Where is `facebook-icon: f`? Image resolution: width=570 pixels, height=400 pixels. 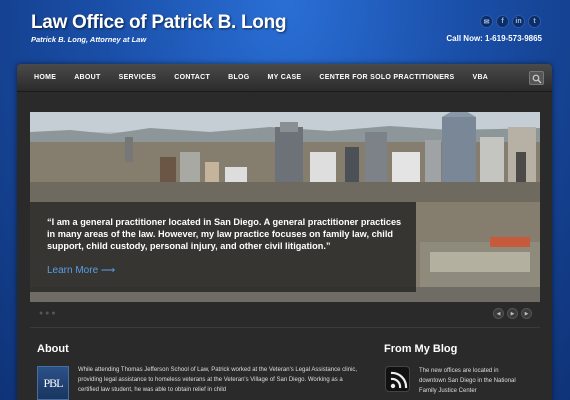 facebook-icon: f is located at coordinates (502, 21).